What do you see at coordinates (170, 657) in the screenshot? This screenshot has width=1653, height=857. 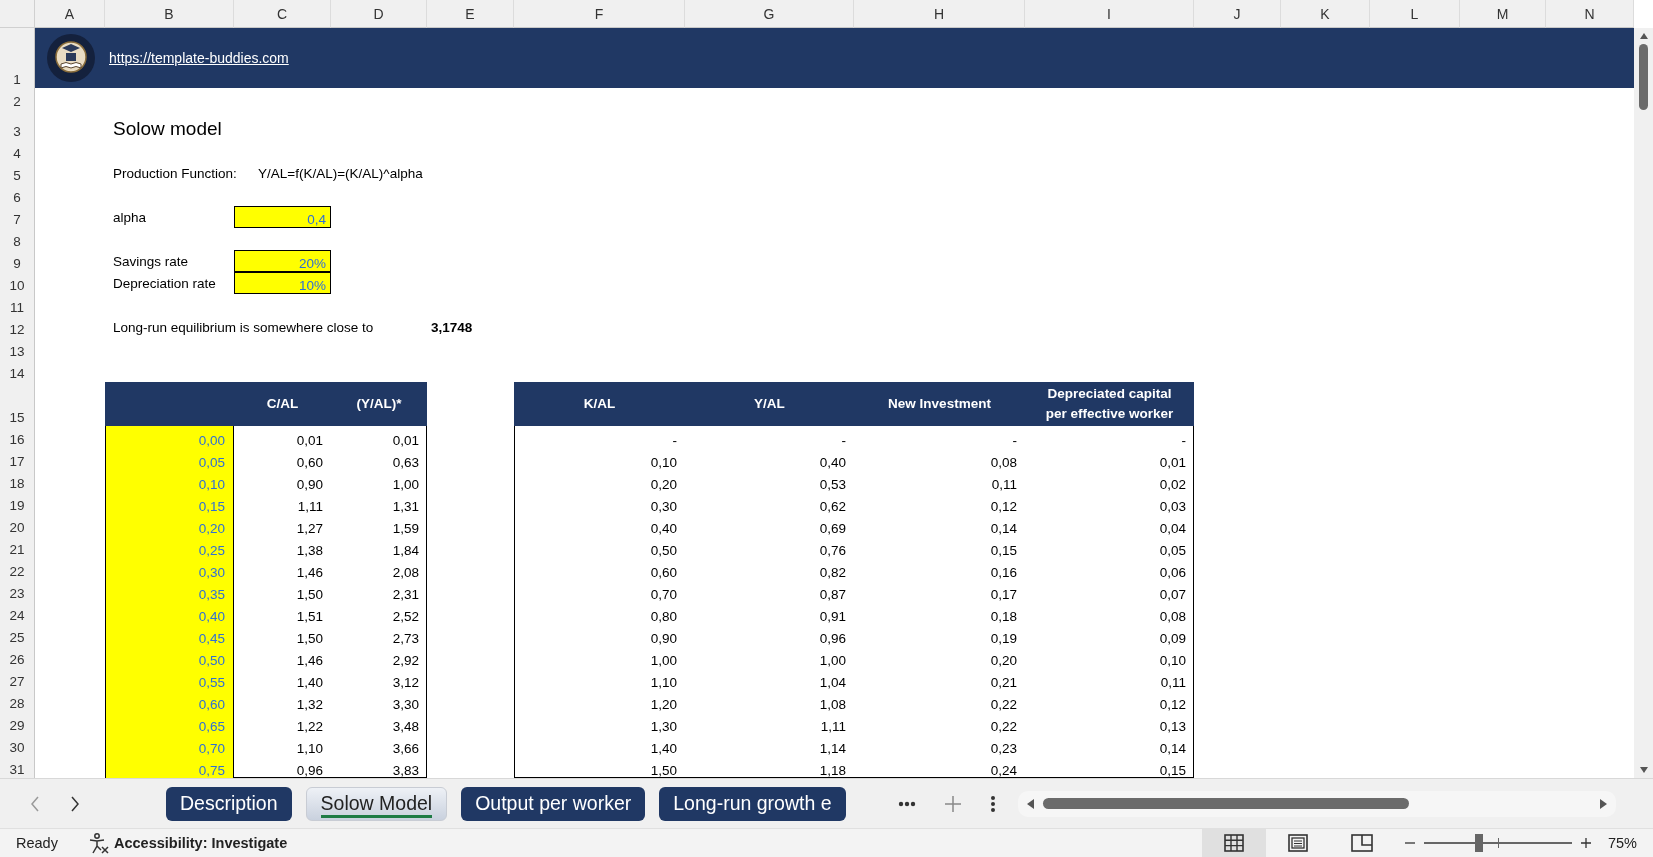 I see `input-cell: 0,50` at bounding box center [170, 657].